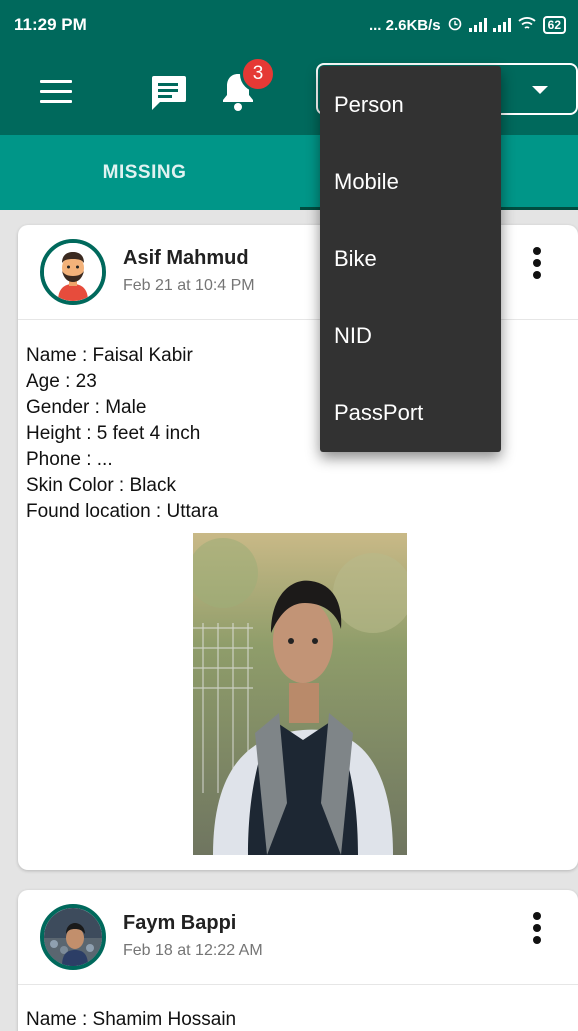 The width and height of the screenshot is (578, 1031). I want to click on post-header: Faym Bappi Feb 18 at 12:22 AM, so click(298, 937).